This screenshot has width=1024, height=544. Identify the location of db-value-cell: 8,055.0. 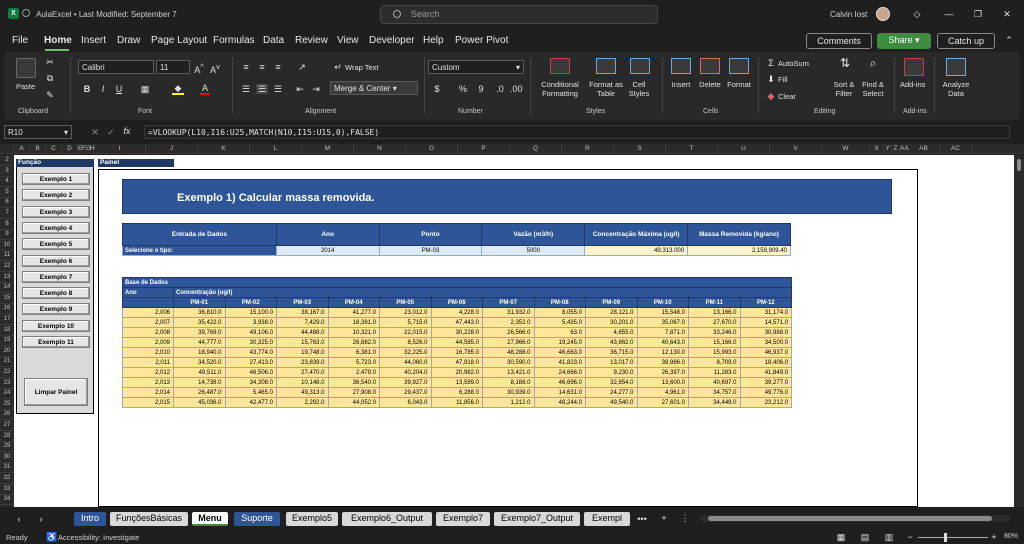
(559, 312).